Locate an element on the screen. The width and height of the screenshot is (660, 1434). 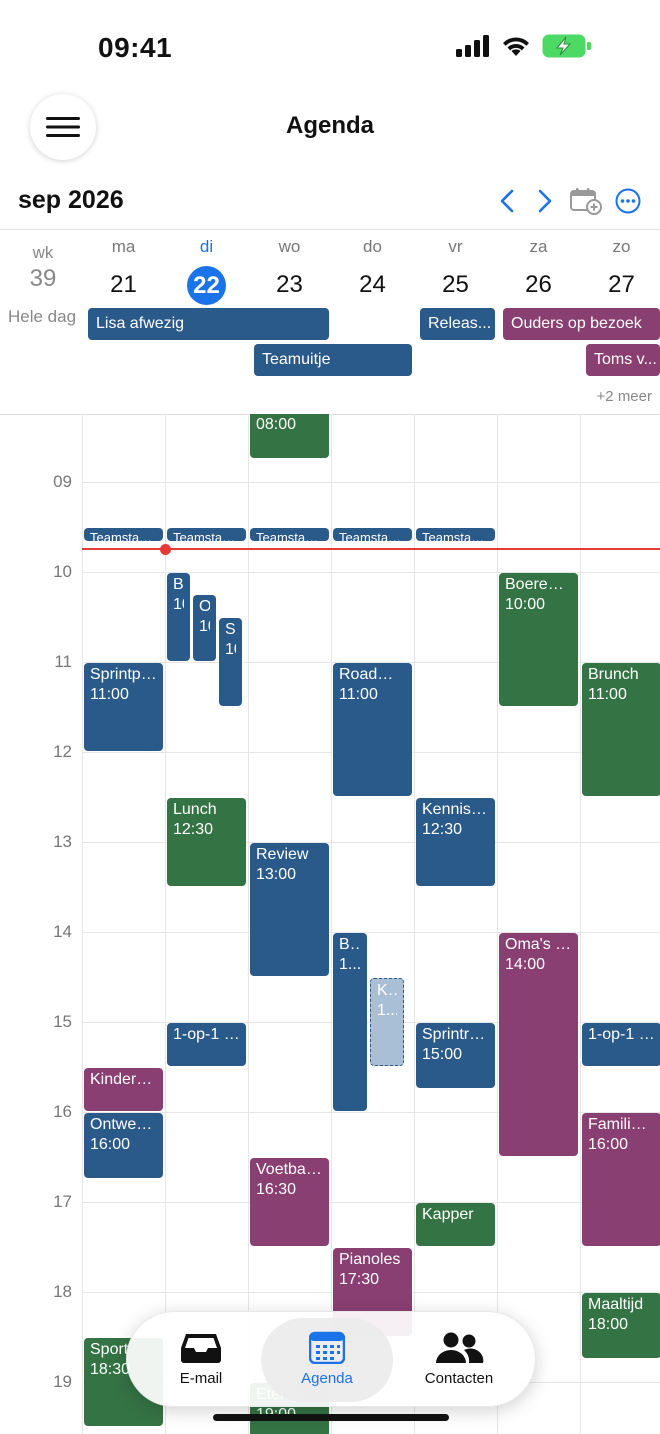
day-header-ma: ma 21 is located at coordinates (123, 270).